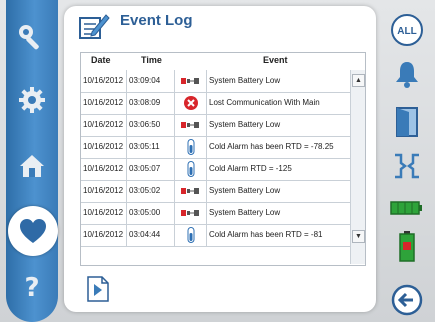 This screenshot has width=435, height=322. I want to click on wrench-button, so click(32, 38).